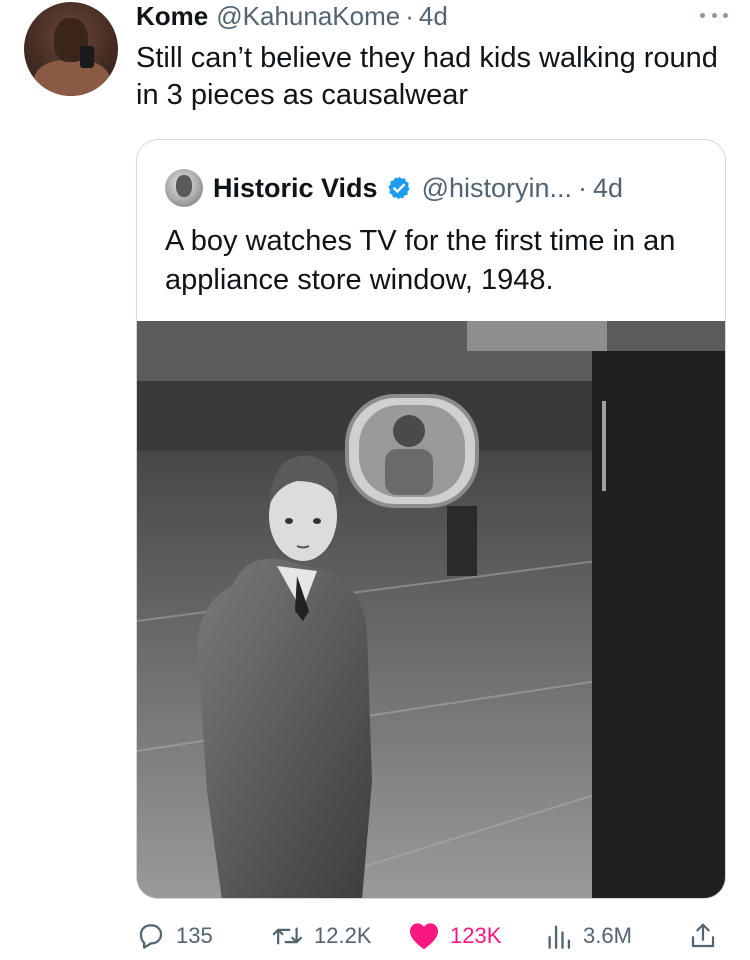 The image size is (750, 960). What do you see at coordinates (375, 936) in the screenshot?
I see `engagement-bar: 135 12.2K 123K 3.6M` at bounding box center [375, 936].